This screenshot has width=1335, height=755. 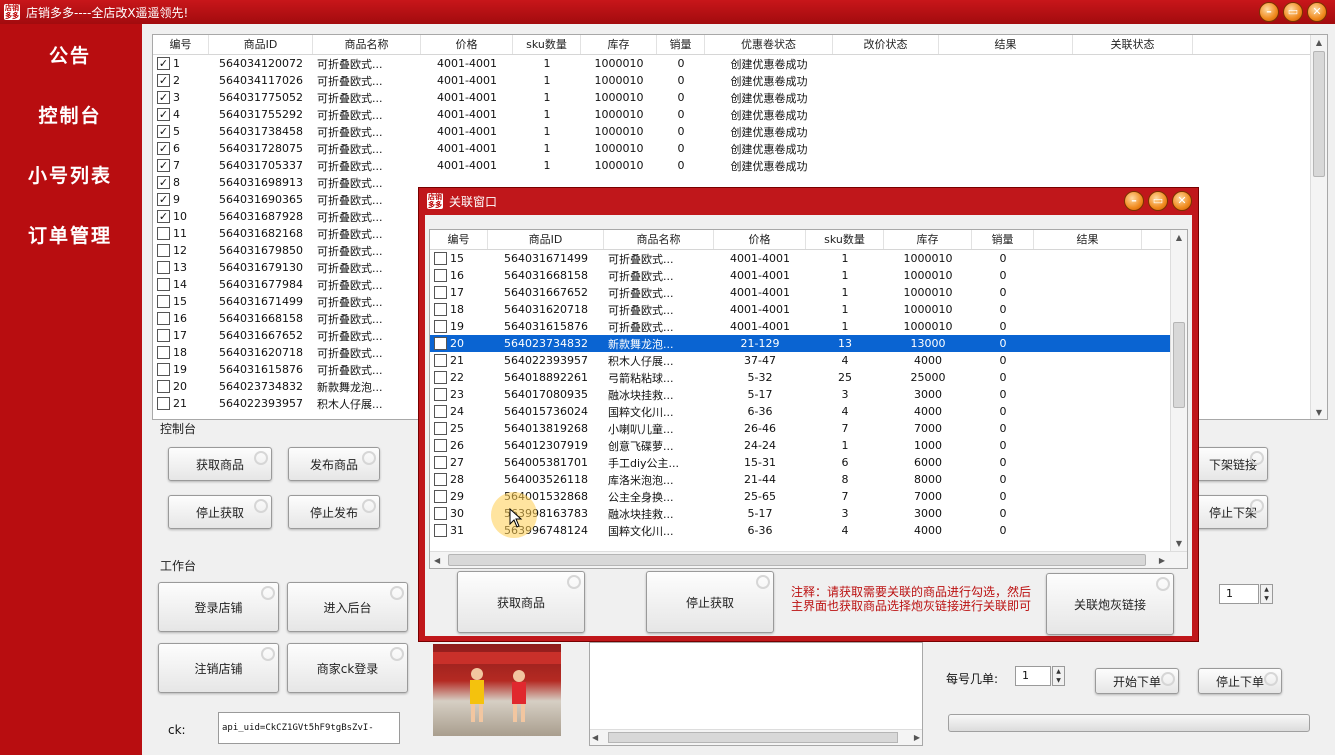 What do you see at coordinates (797, 560) in the screenshot?
I see `link-hscroll-thumb` at bounding box center [797, 560].